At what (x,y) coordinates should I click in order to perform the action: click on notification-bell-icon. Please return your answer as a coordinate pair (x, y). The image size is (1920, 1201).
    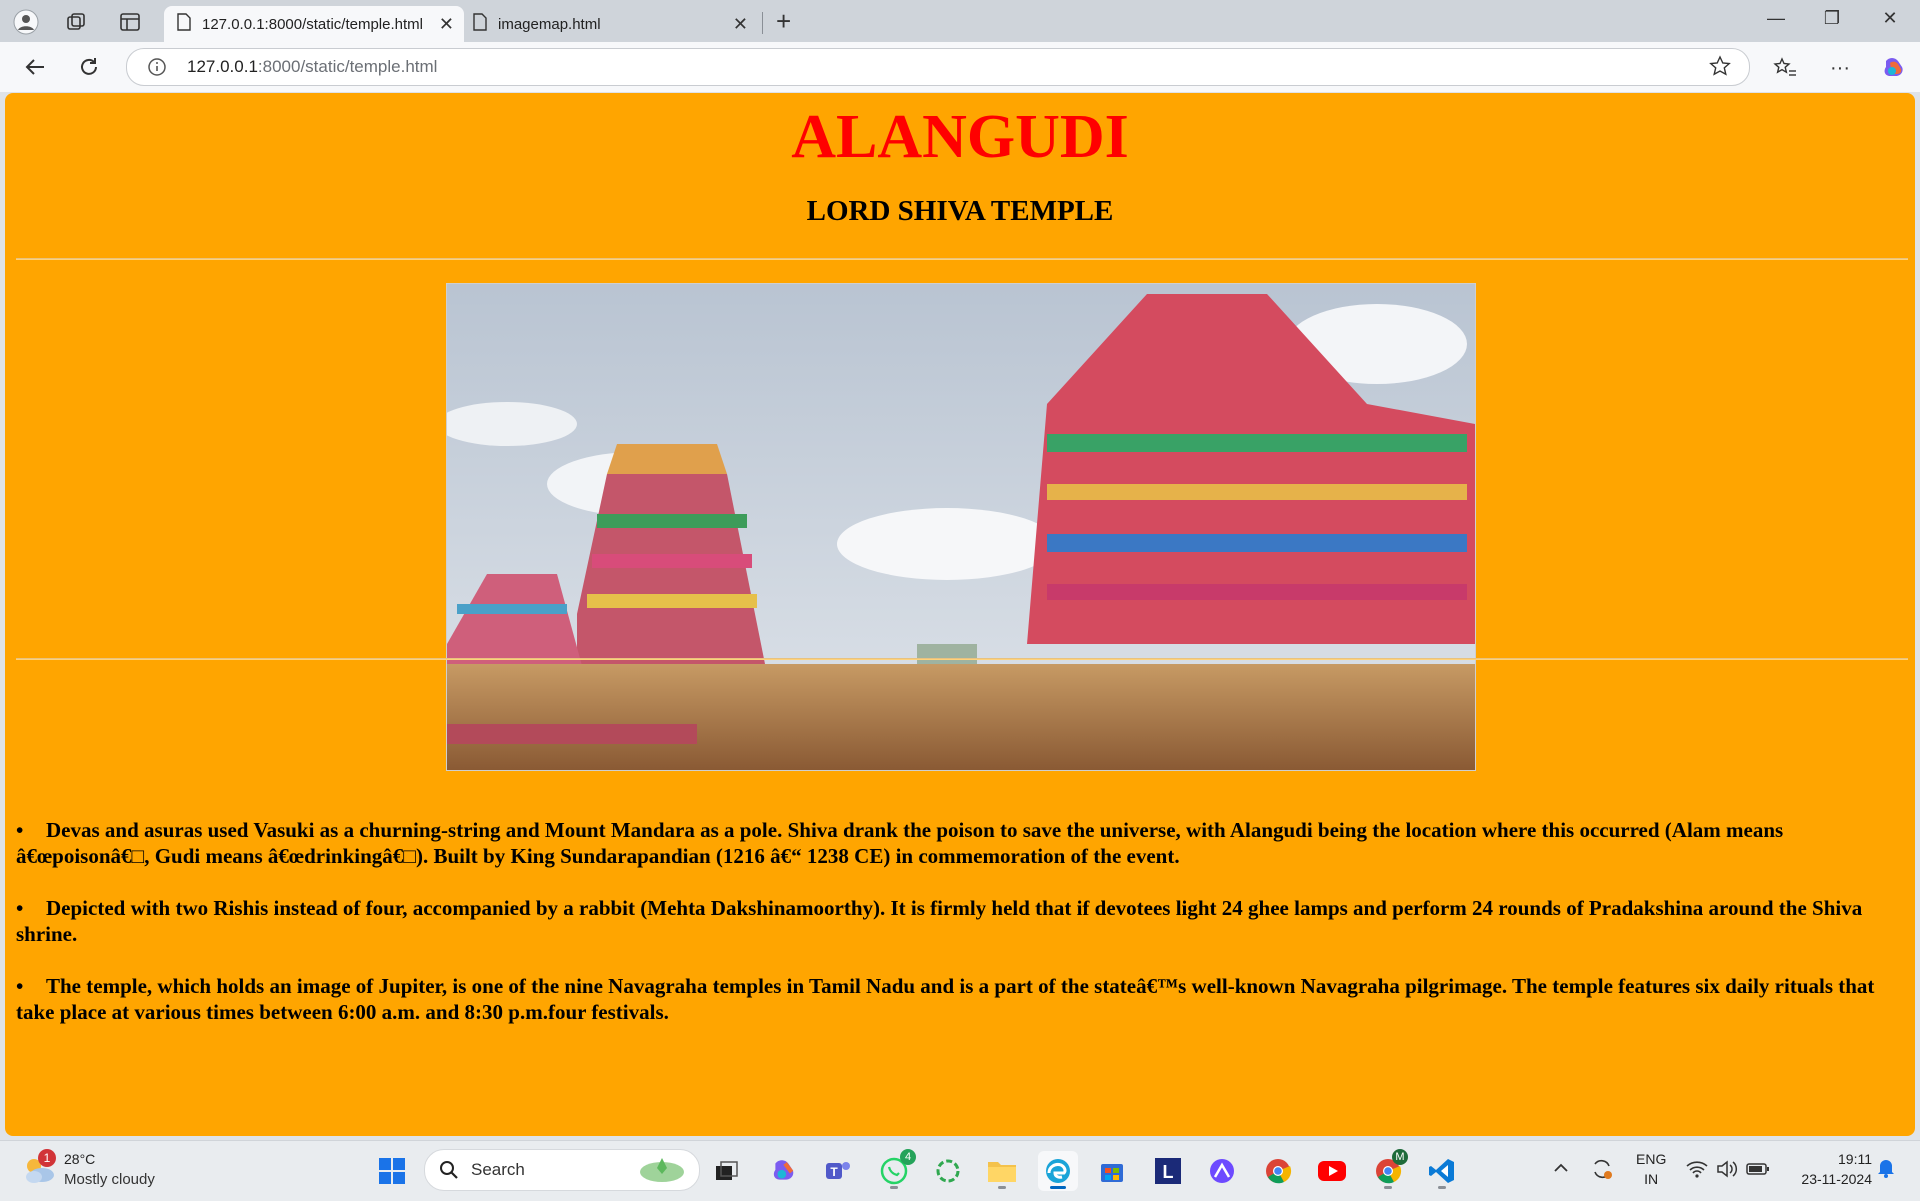
    Looking at the image, I should click on (1886, 1170).